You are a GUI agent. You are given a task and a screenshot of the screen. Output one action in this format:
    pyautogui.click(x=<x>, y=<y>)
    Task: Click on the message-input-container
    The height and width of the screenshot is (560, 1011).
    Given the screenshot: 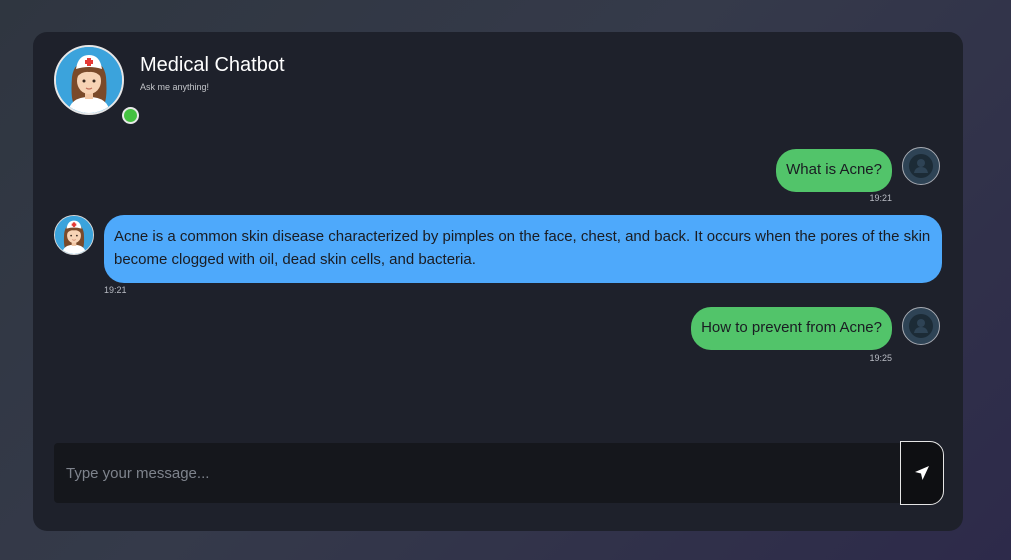 What is the action you would take?
    pyautogui.click(x=477, y=473)
    